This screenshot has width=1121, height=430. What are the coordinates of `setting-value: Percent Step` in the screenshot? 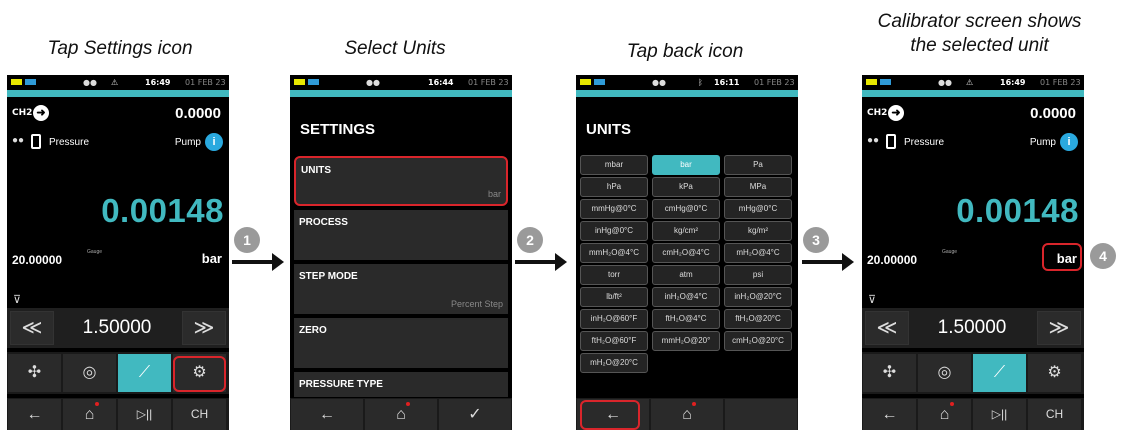 It's located at (476, 304).